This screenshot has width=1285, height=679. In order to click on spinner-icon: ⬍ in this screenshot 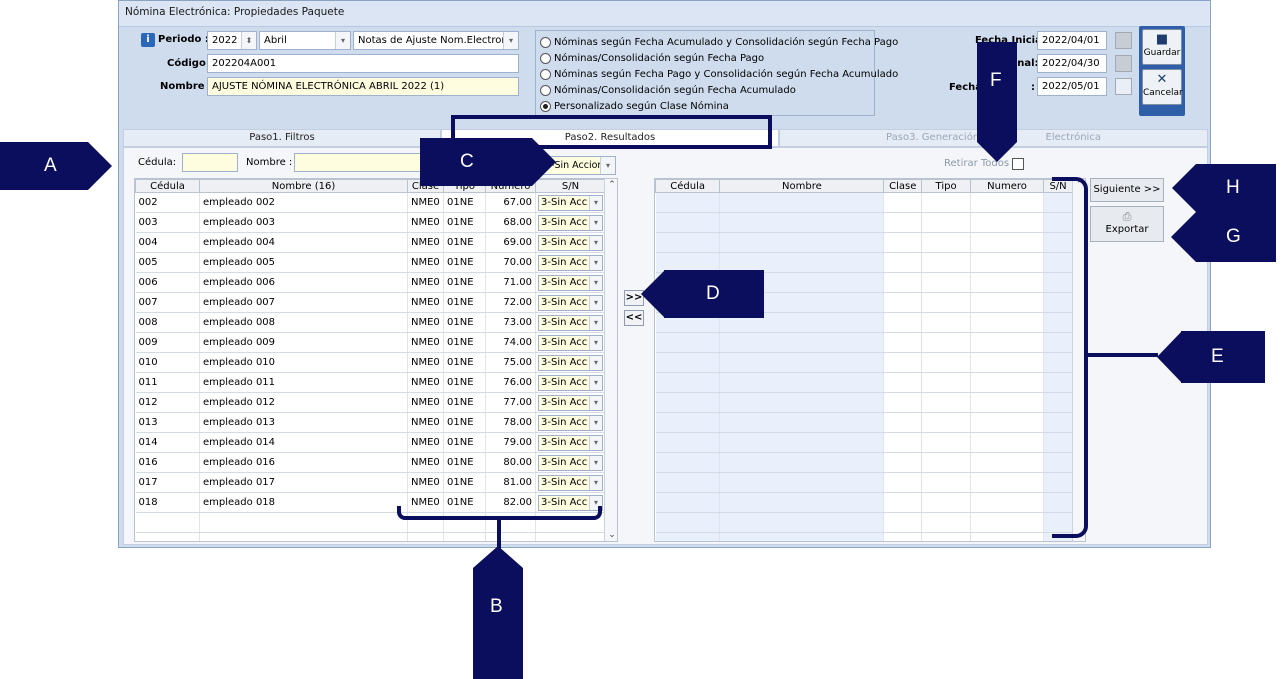, I will do `click(248, 40)`.